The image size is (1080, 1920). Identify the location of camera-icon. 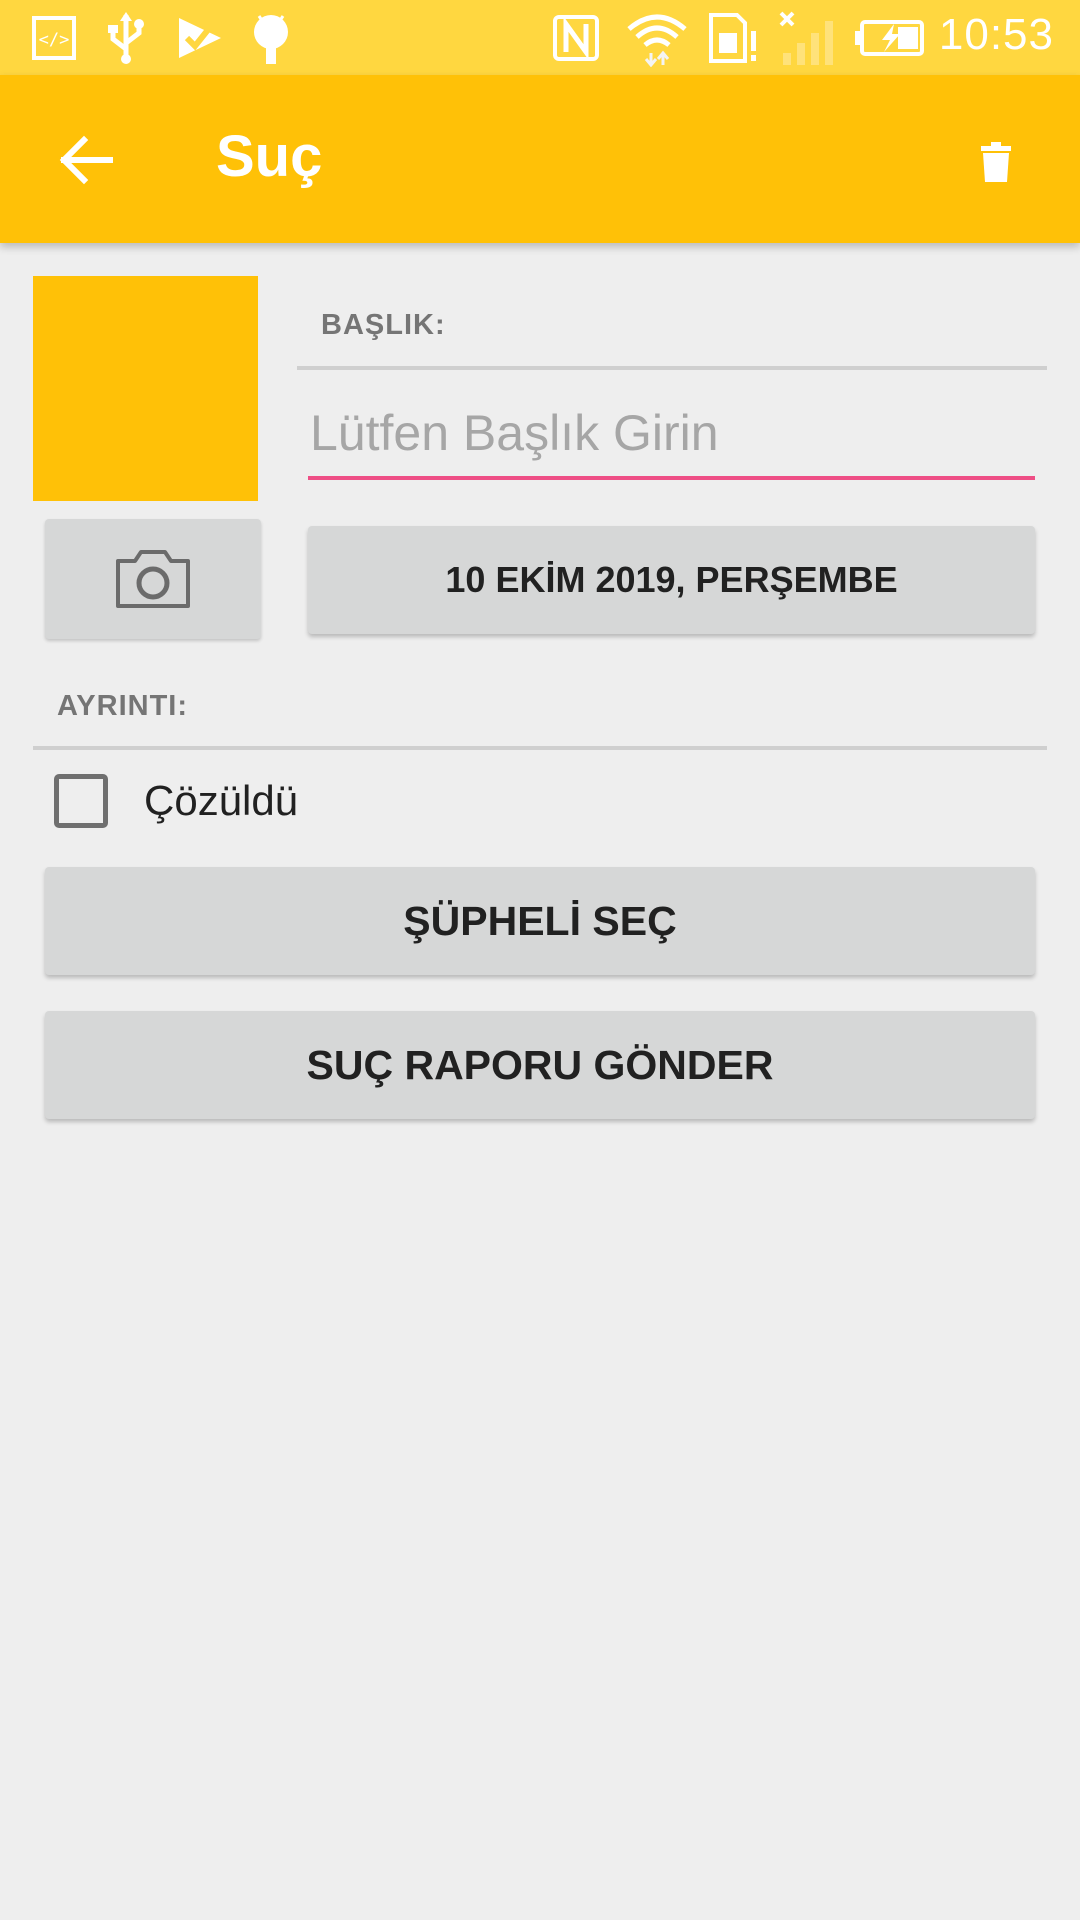
(153, 579).